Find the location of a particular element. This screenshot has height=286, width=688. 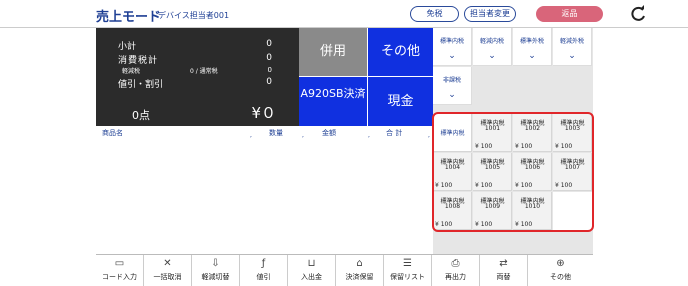

subtotal-value: 0 is located at coordinates (269, 44).